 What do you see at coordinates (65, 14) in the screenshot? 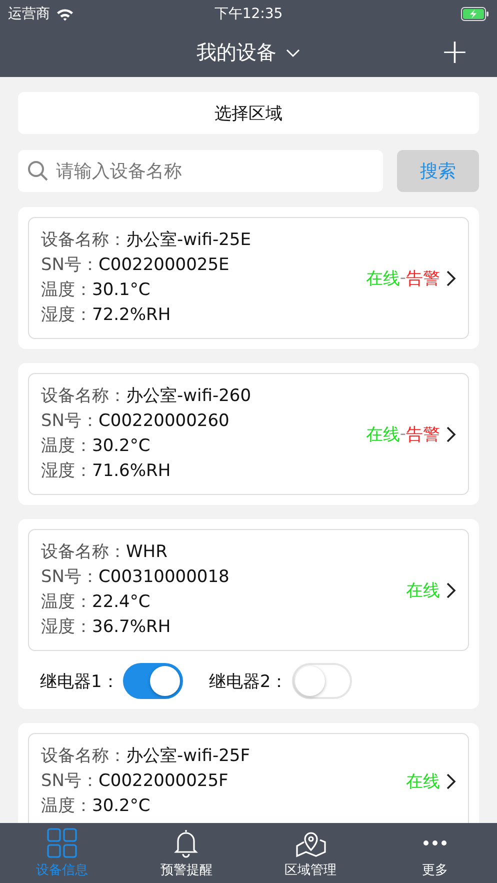
I see `wifi-icon` at bounding box center [65, 14].